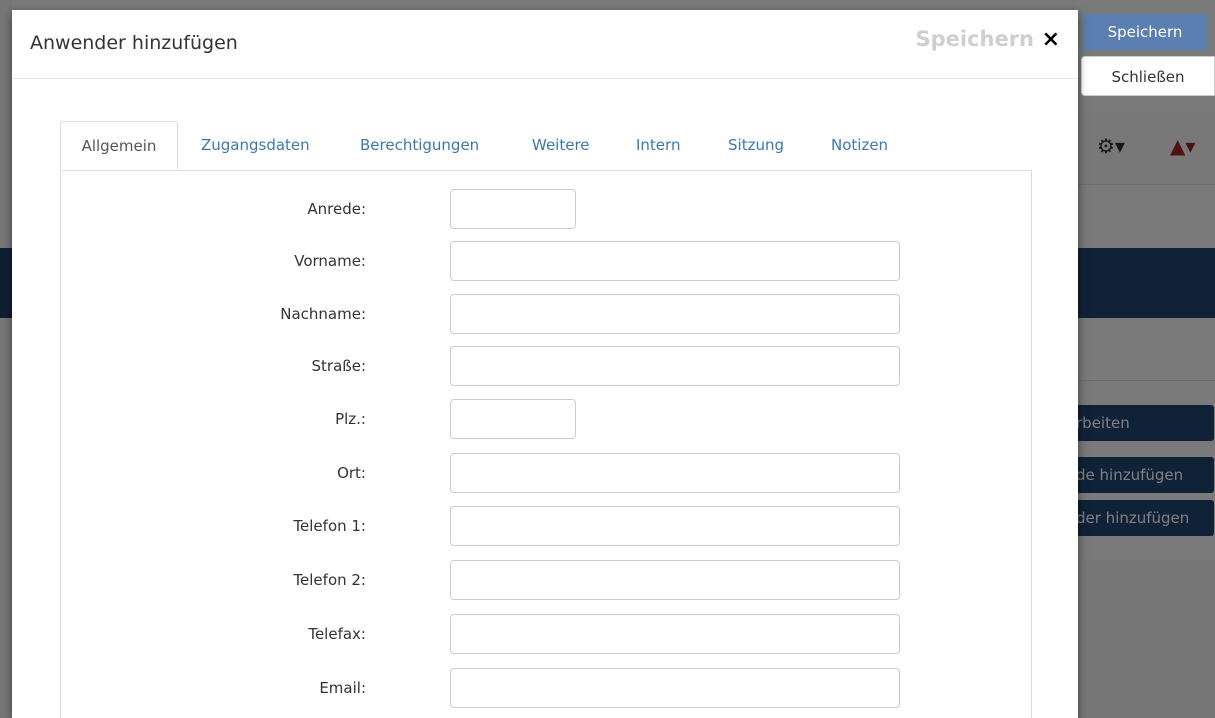  What do you see at coordinates (675, 526) in the screenshot?
I see `telefon-1-field` at bounding box center [675, 526].